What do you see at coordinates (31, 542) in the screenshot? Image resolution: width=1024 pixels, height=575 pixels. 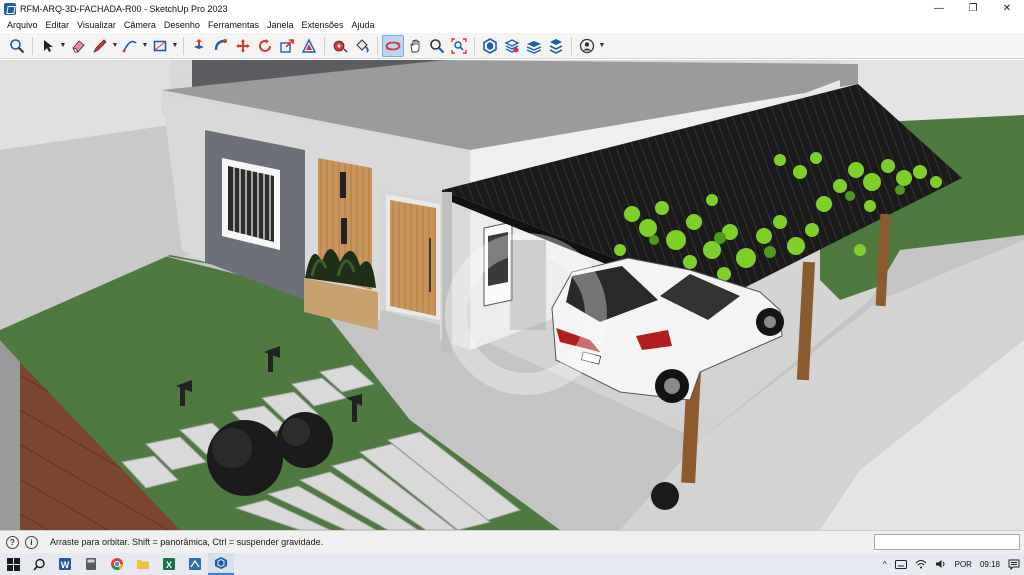 I see `instructor-info-icon: i` at bounding box center [31, 542].